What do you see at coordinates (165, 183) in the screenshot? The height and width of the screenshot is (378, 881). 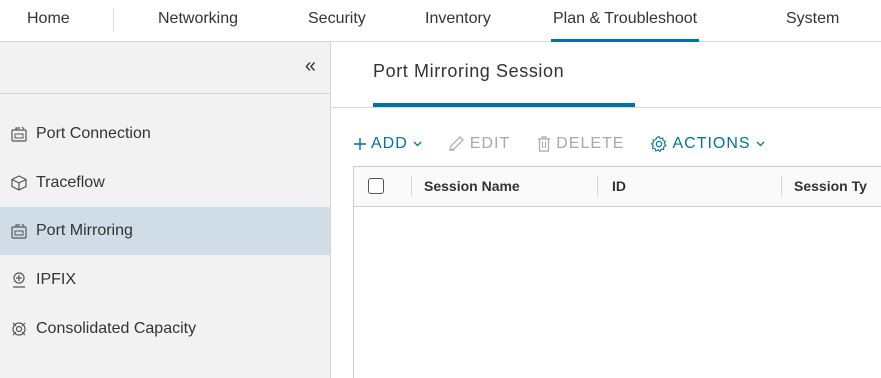 I see `sidebar-item-traceflow: Traceflow` at bounding box center [165, 183].